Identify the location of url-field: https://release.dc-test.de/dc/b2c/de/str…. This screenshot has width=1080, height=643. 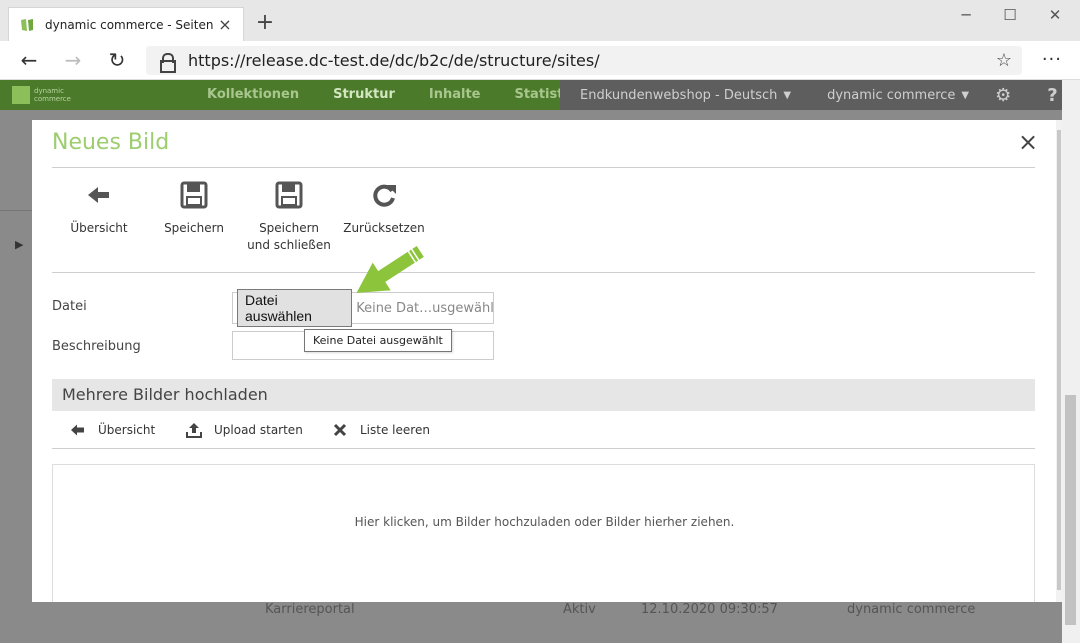
(584, 60).